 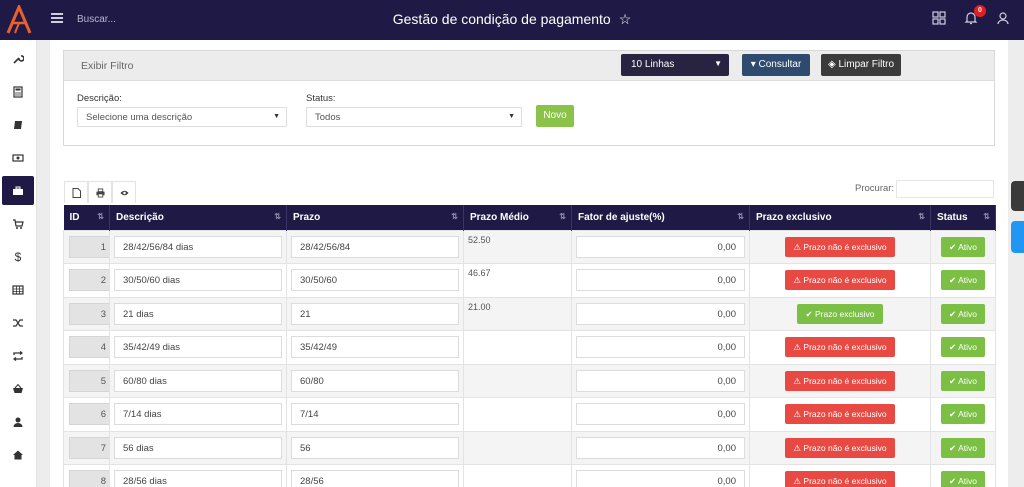 I want to click on export-excel-button, so click(x=76, y=192).